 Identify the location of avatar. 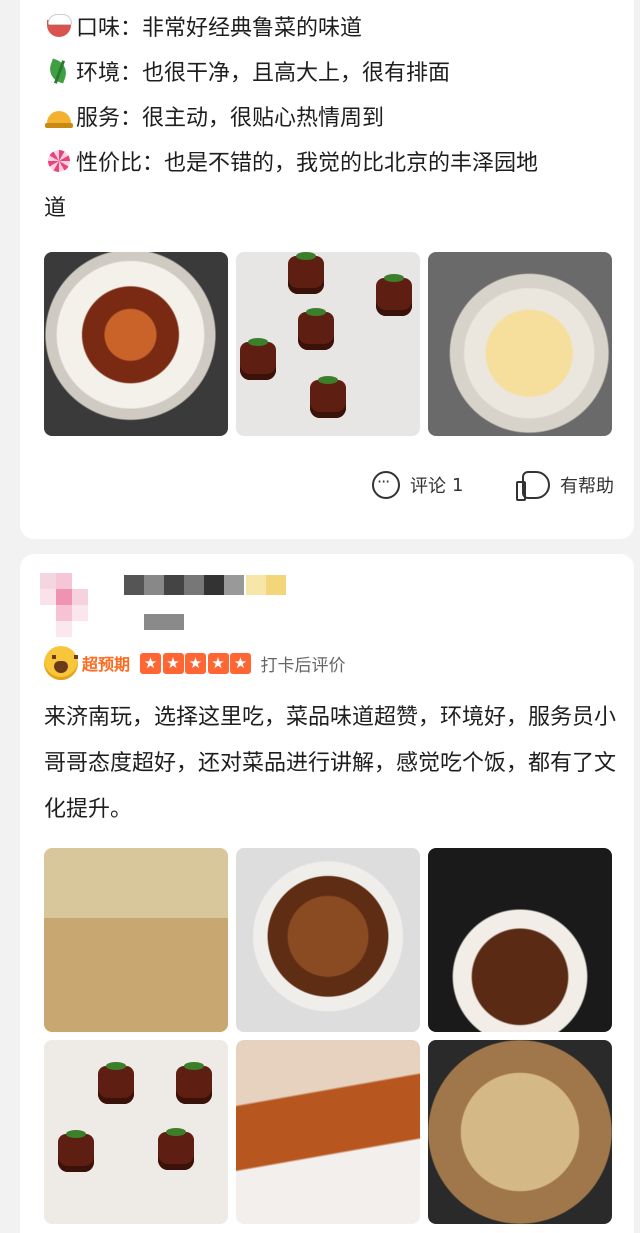
(72, 605).